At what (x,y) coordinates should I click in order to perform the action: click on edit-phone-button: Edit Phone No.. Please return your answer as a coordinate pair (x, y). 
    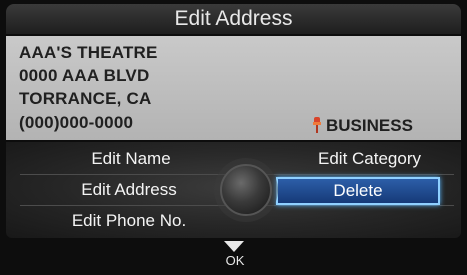
    Looking at the image, I should click on (129, 221).